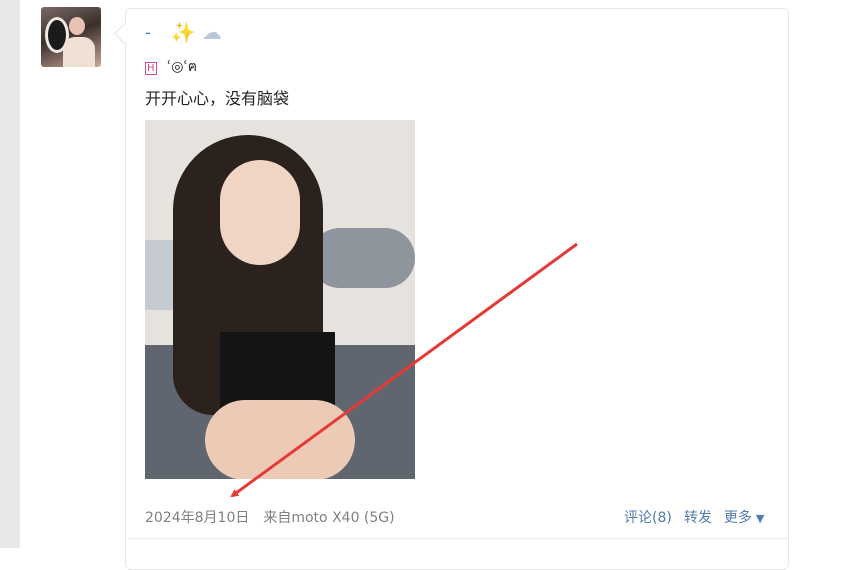  I want to click on forward-button: 转发, so click(698, 517).